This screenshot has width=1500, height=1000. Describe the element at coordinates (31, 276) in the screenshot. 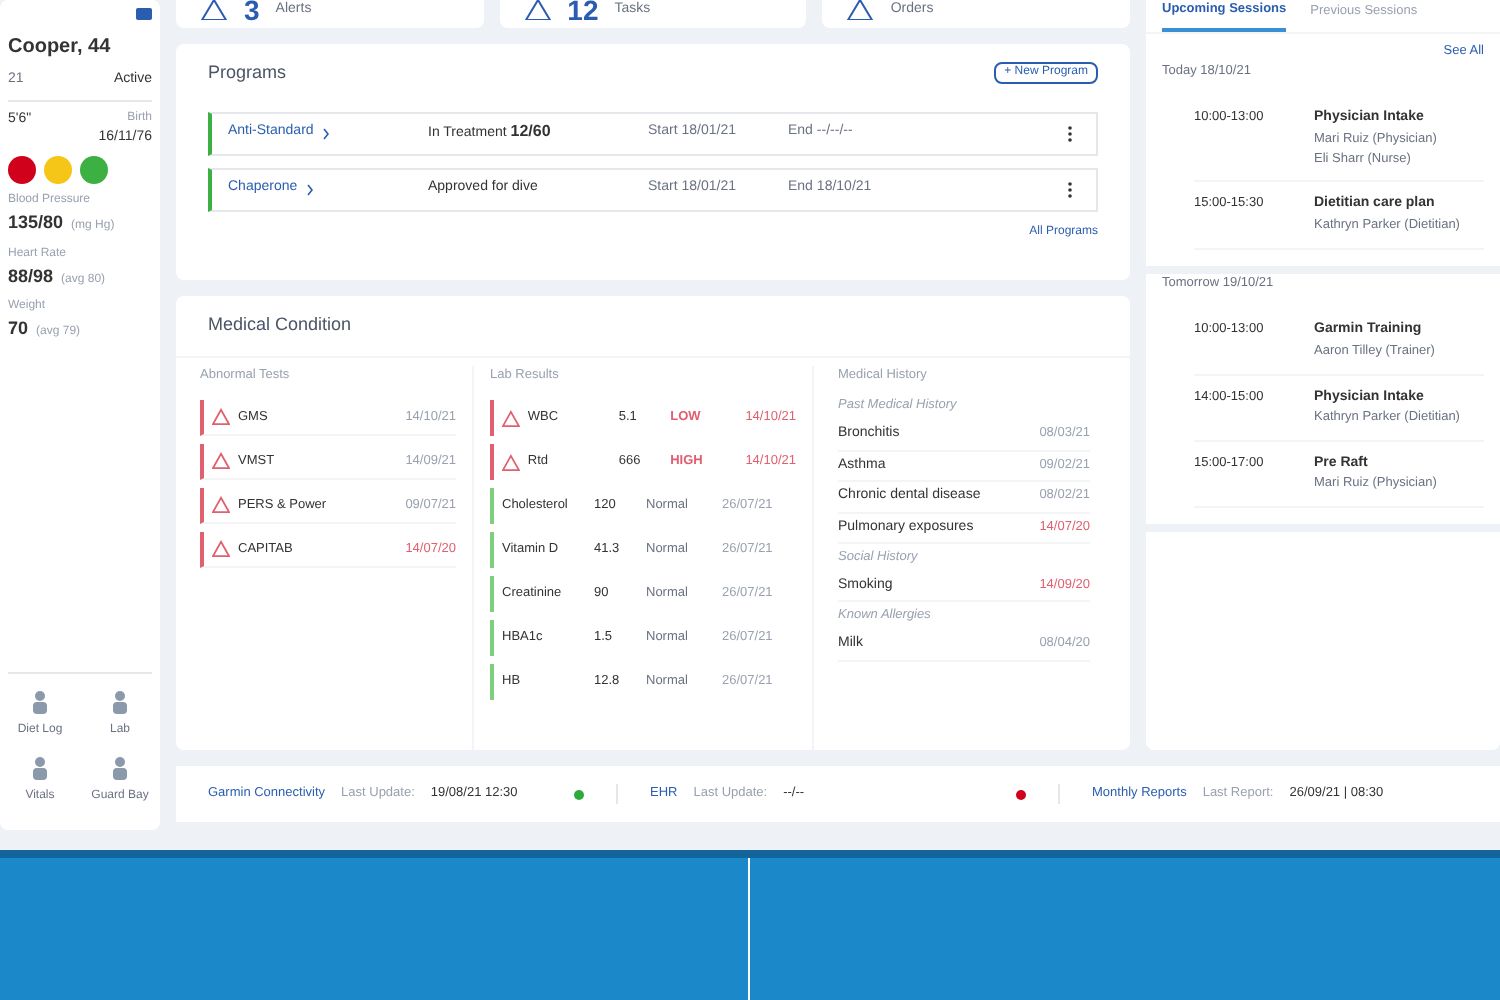

I see `vital-value: 88/98` at that location.